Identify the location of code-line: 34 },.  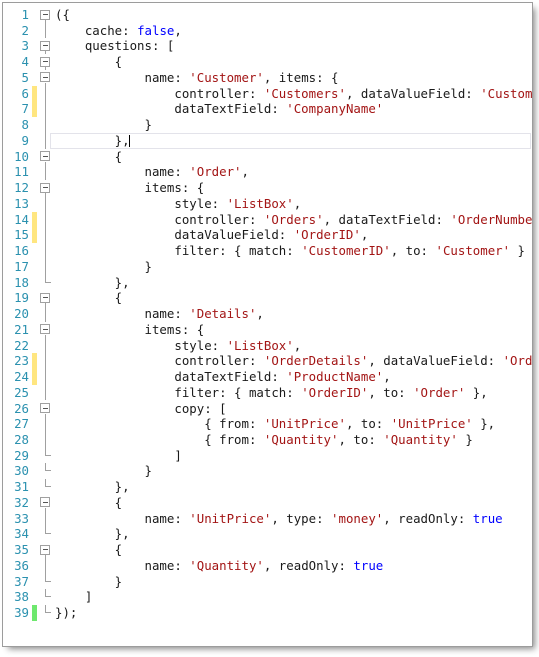
(267, 534).